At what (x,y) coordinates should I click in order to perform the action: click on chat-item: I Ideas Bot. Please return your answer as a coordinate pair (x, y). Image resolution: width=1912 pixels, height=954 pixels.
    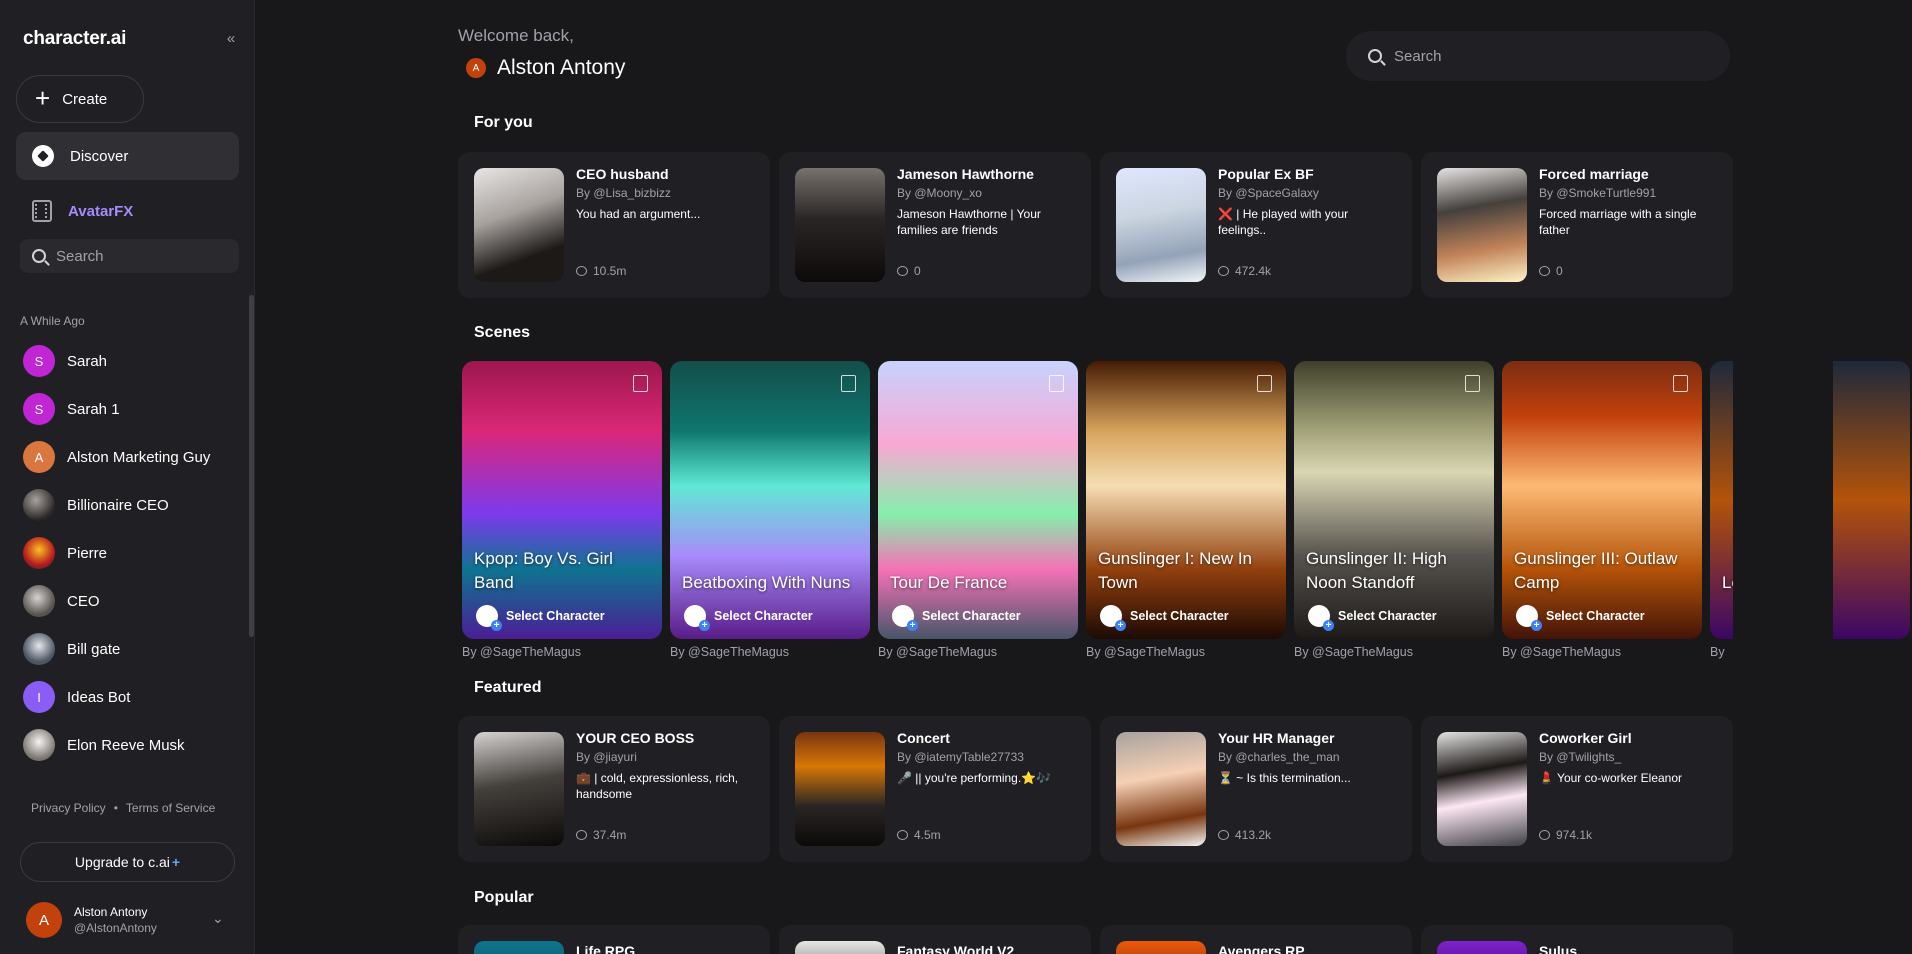
    Looking at the image, I should click on (131, 697).